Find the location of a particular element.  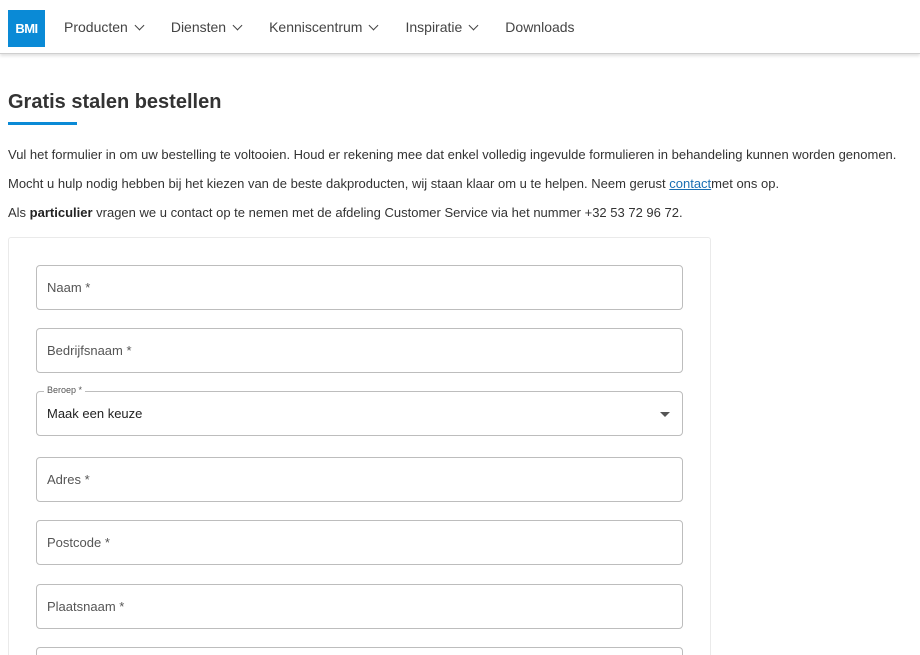

beroep-label: Beroep * is located at coordinates (65, 390).